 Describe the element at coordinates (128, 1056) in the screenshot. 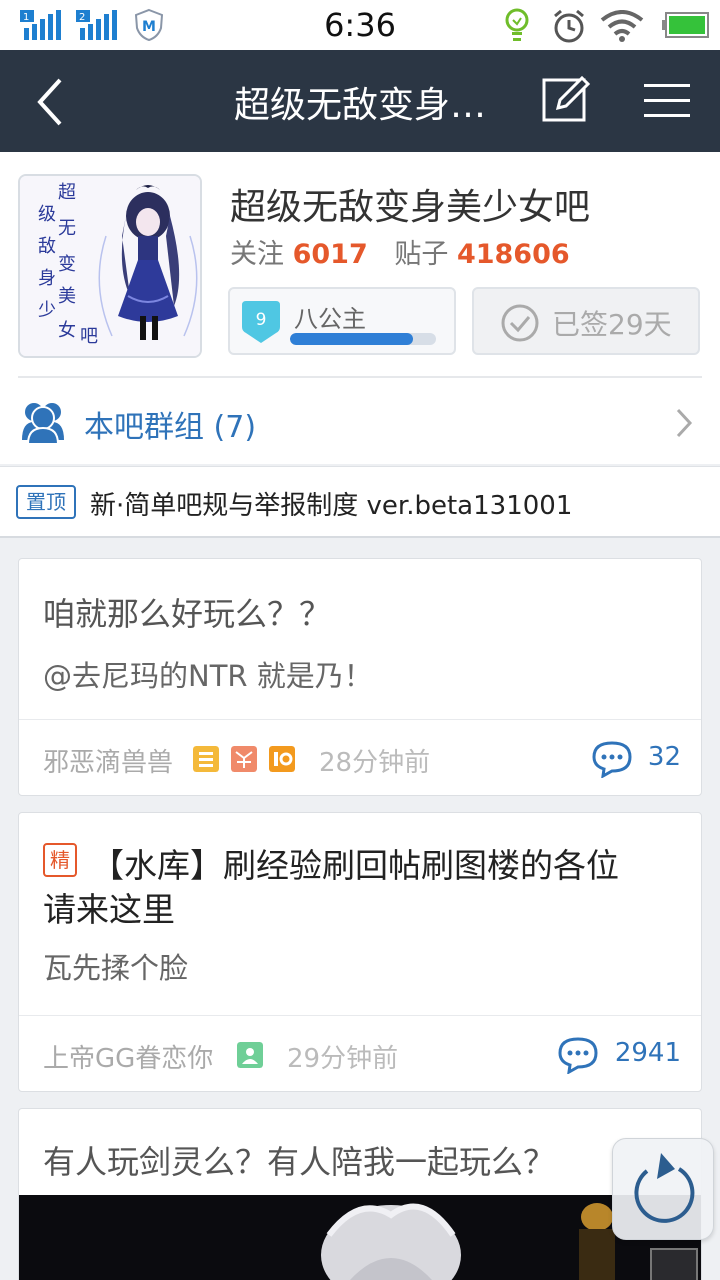

I see `post-author: 上帝GG眷恋你` at that location.